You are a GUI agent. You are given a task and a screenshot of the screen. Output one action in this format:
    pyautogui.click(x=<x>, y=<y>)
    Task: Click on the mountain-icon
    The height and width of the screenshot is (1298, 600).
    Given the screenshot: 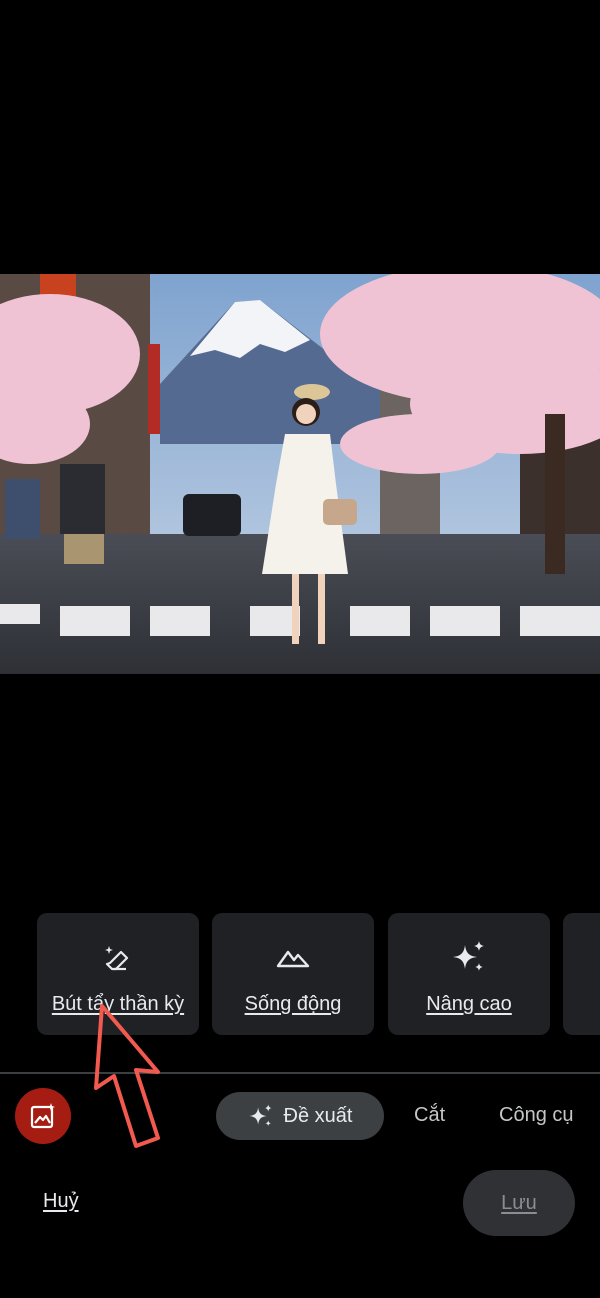 What is the action you would take?
    pyautogui.click(x=293, y=957)
    